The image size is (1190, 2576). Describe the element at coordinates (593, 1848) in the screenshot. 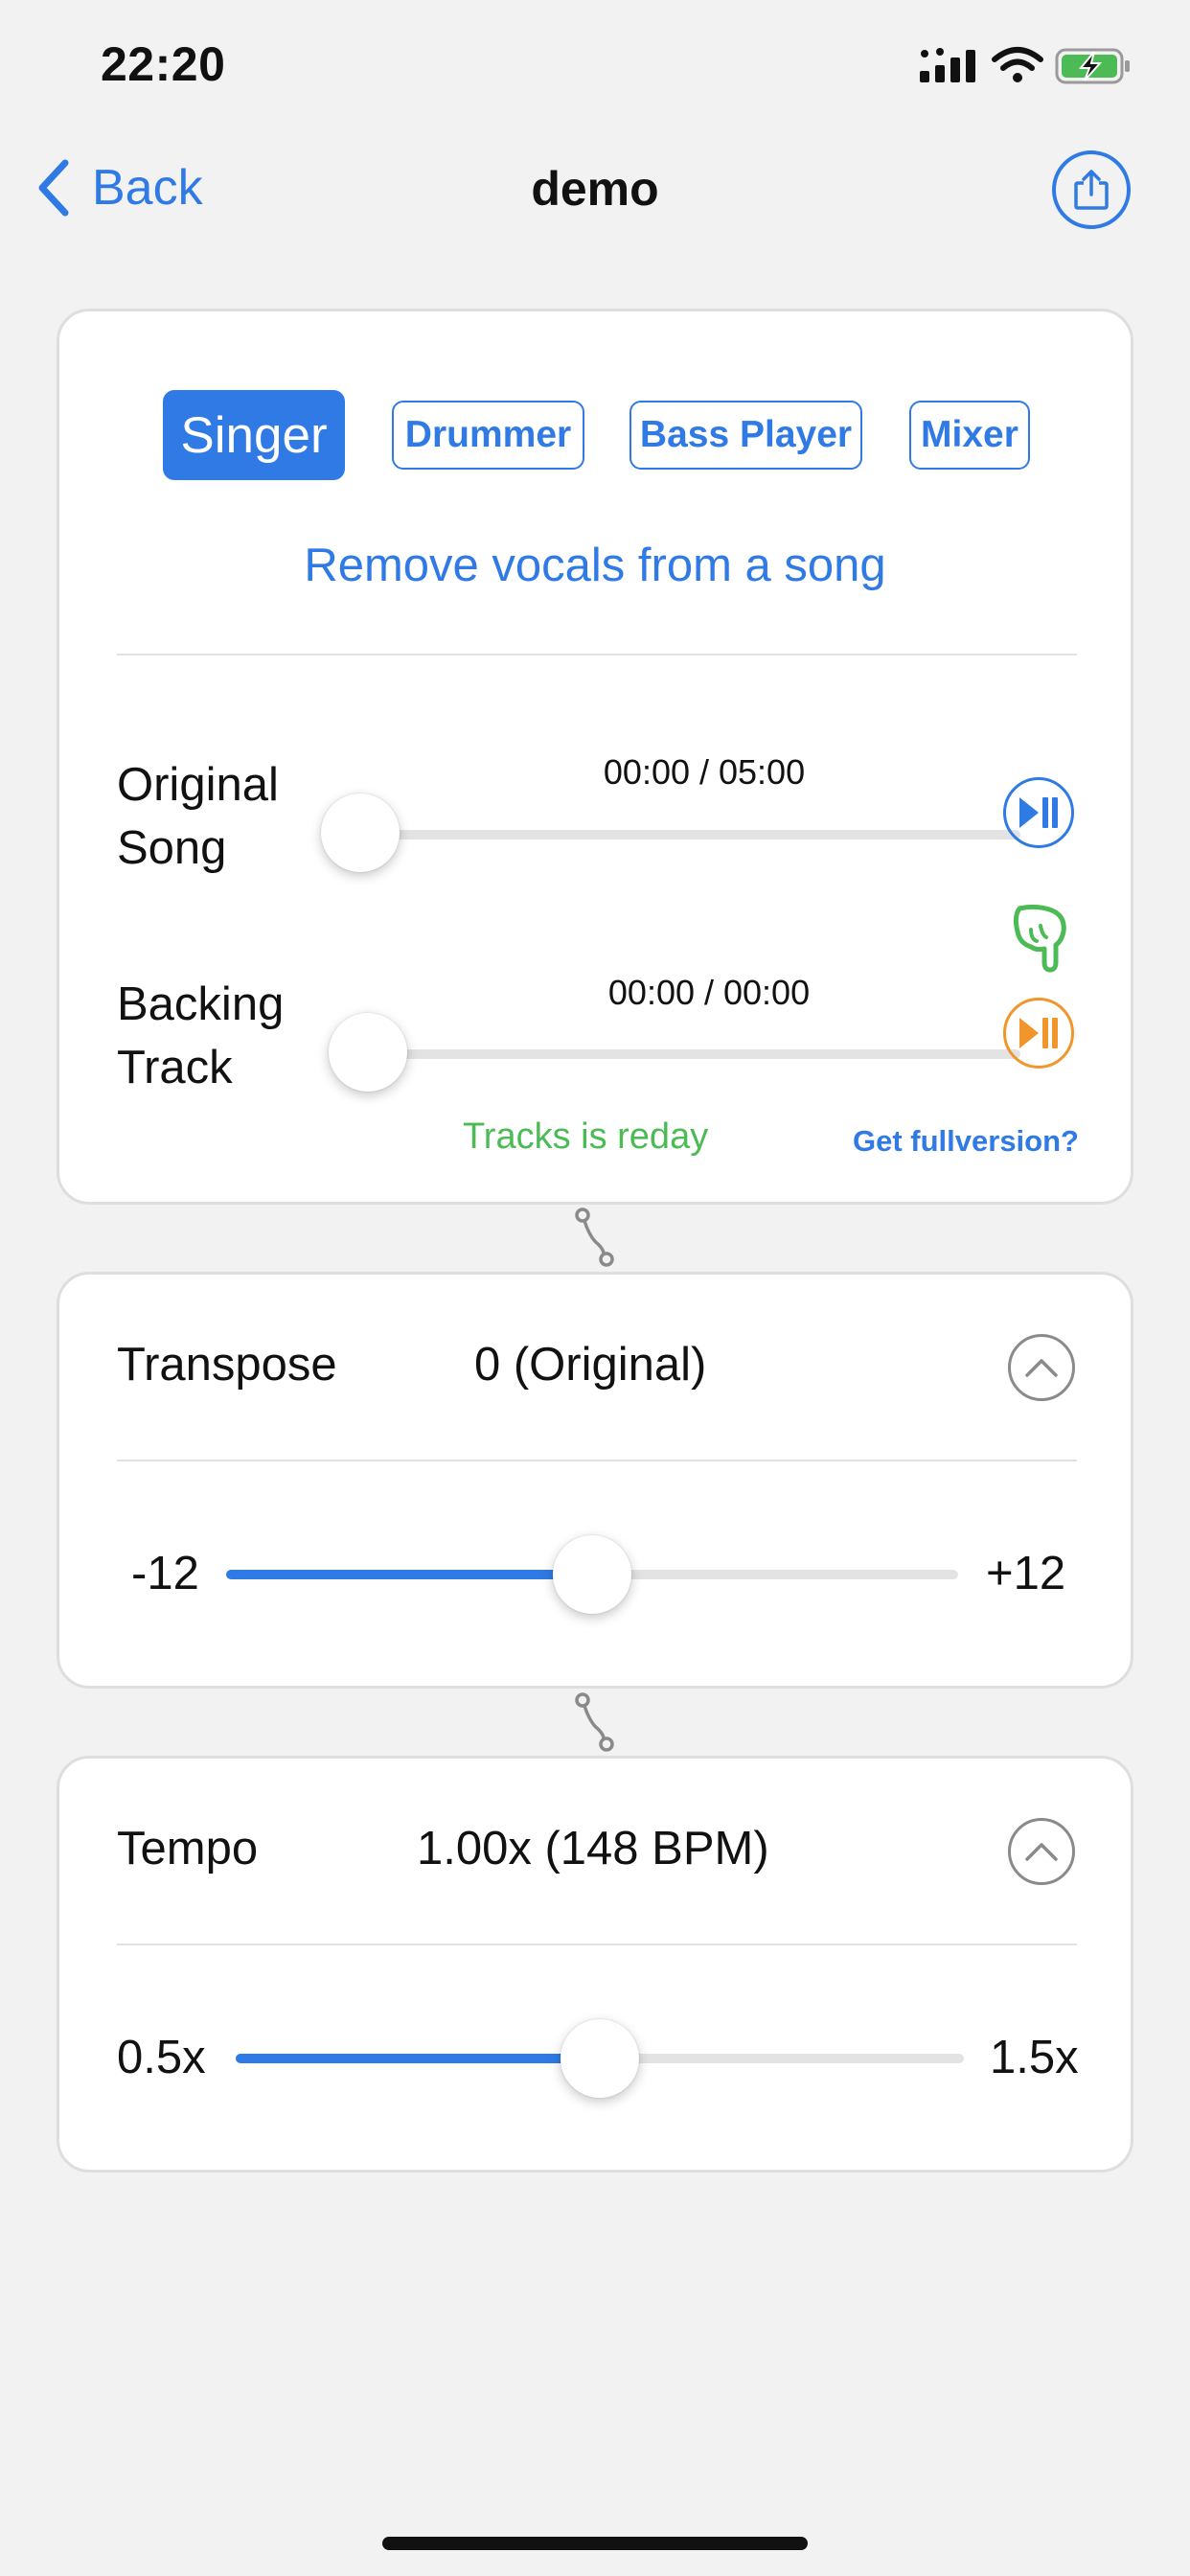

I see `tempo-value: 1.00x (148 BPM)` at that location.